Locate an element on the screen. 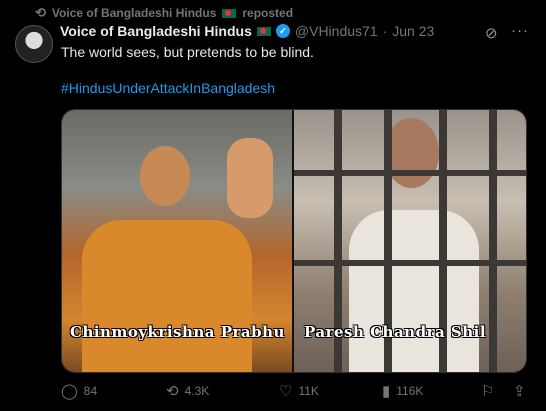 Image resolution: width=546 pixels, height=411 pixels. caption-left: Chinmoykrishna Prabhu is located at coordinates (177, 332).